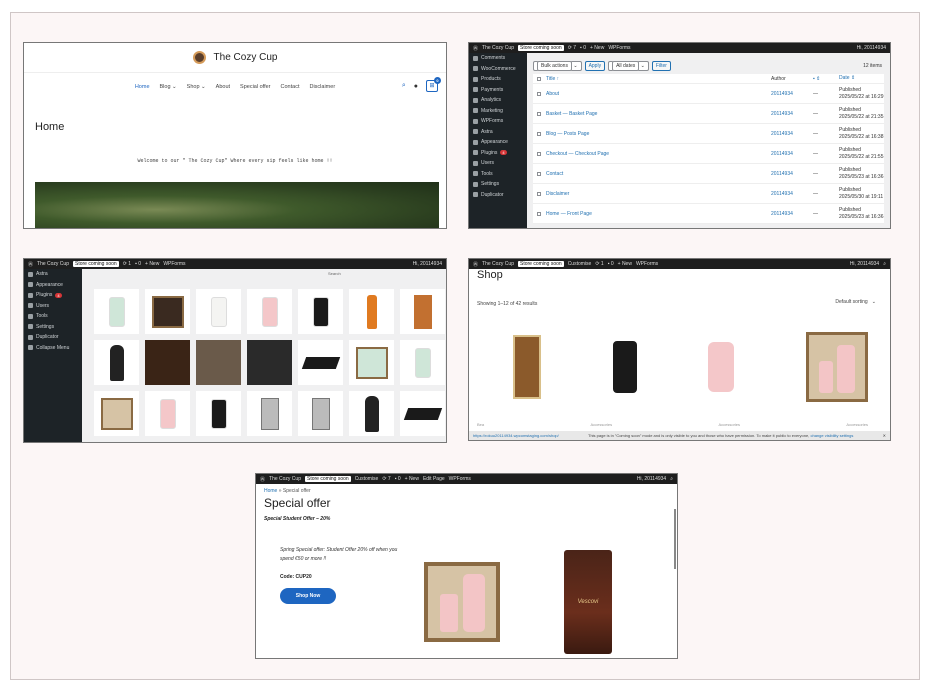  Describe the element at coordinates (246, 57) in the screenshot. I see `site-title: The Cozy Cup` at that location.